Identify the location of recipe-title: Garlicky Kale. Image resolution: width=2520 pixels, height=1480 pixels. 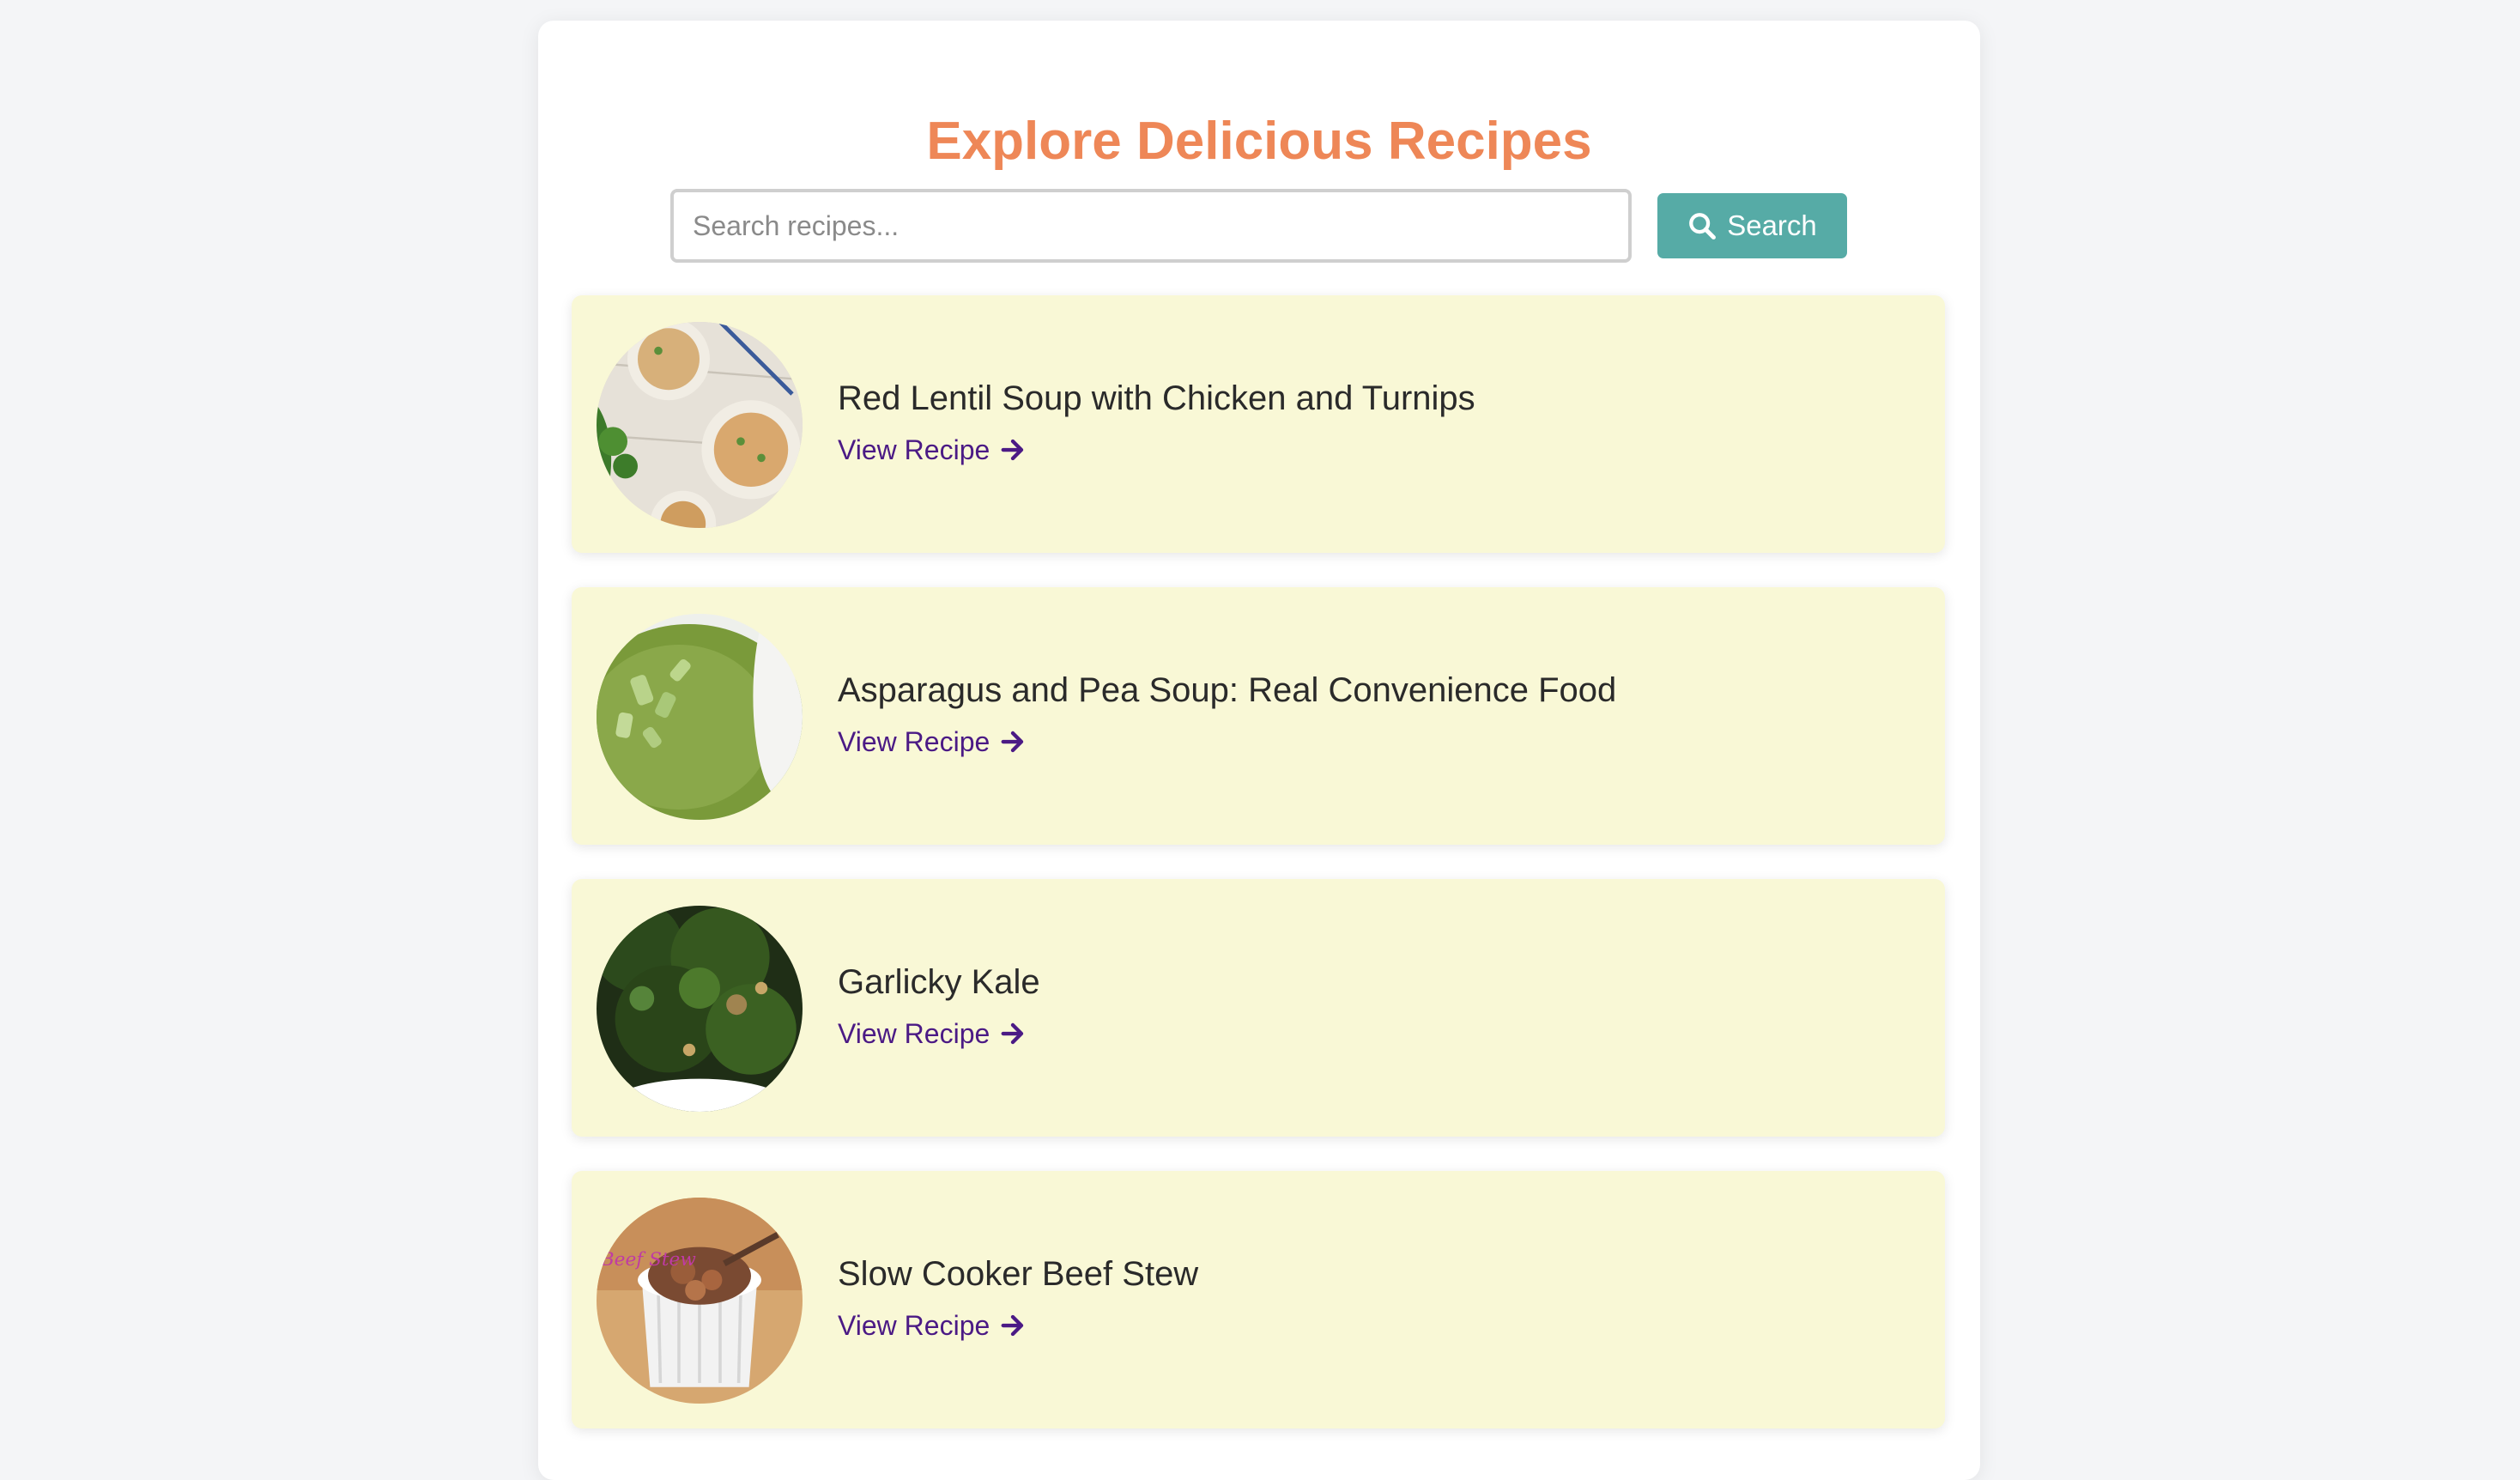
(939, 982).